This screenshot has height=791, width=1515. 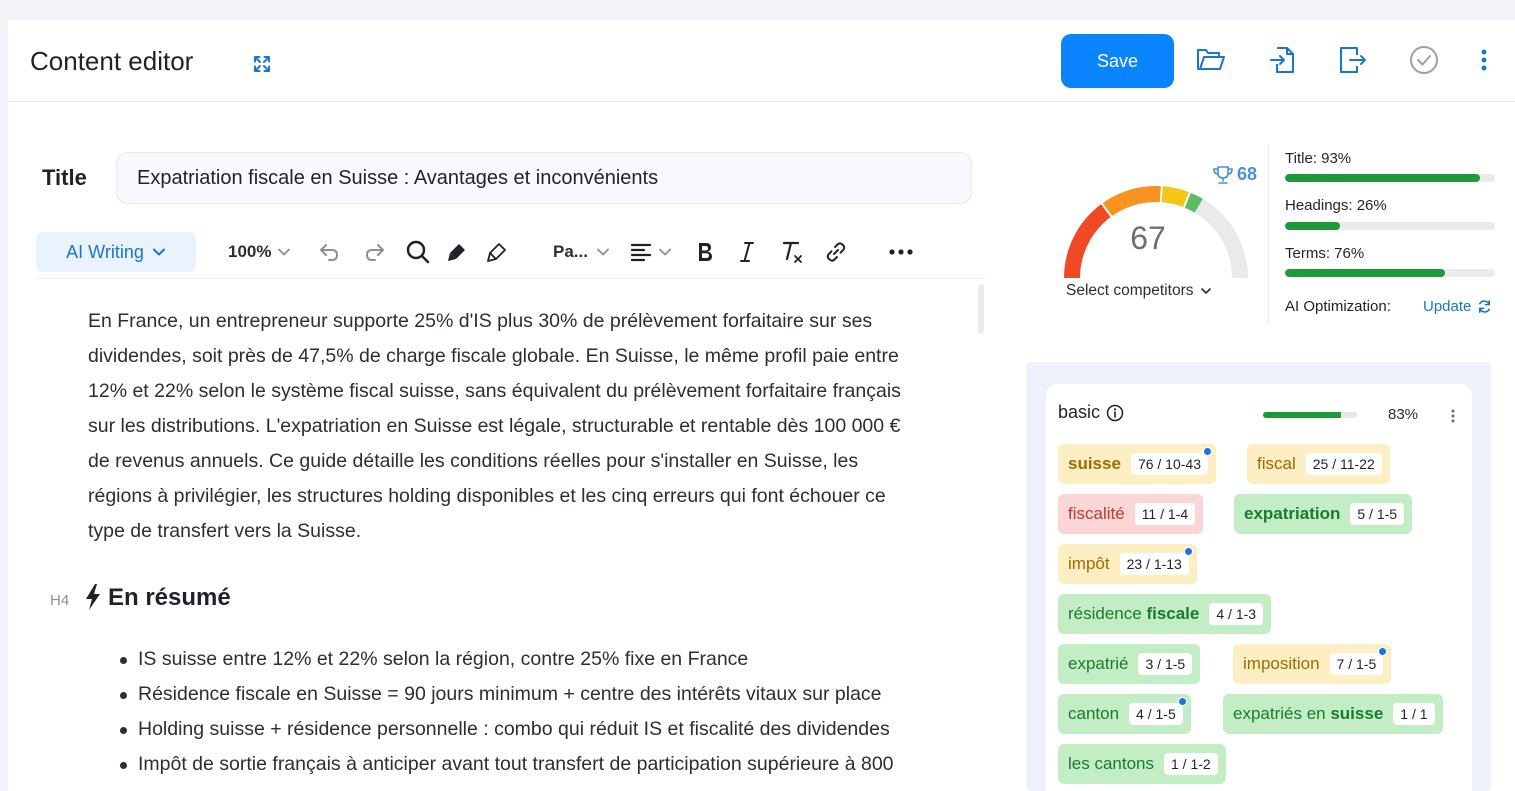 What do you see at coordinates (1129, 664) in the screenshot?
I see `term-chip-expatrie: expatrié 3 / 1-5` at bounding box center [1129, 664].